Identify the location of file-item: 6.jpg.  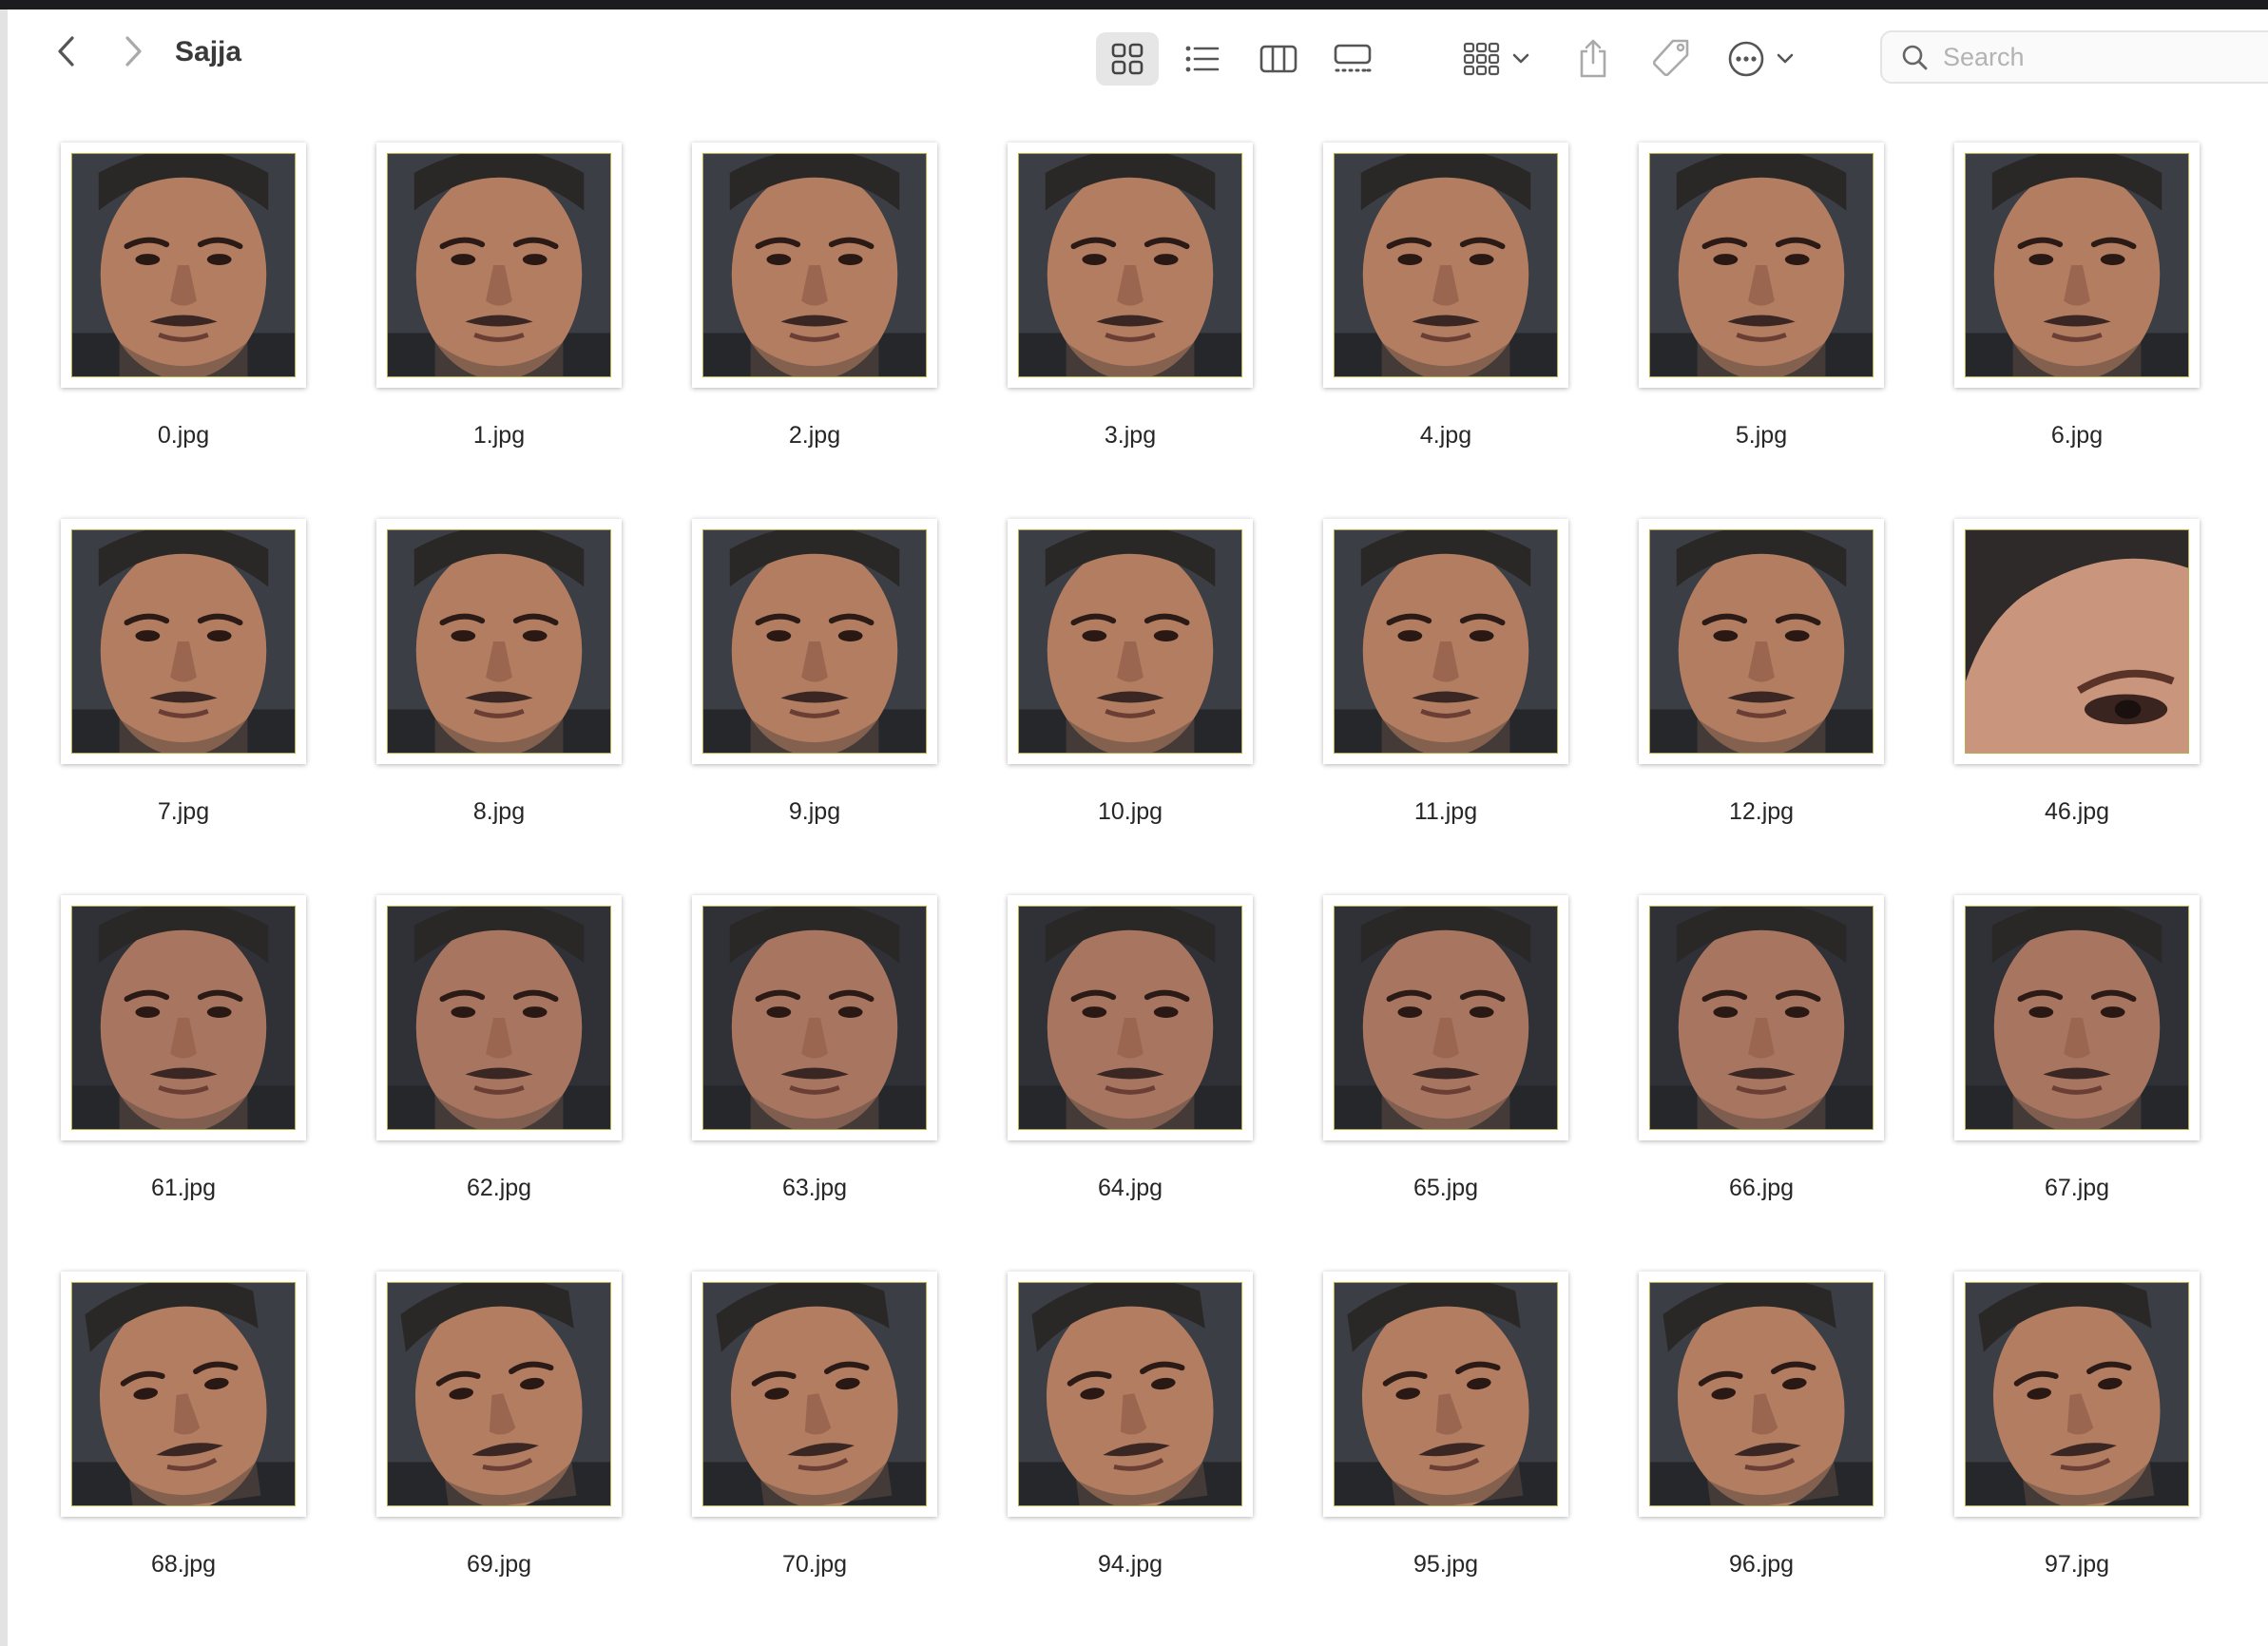
(2057, 224).